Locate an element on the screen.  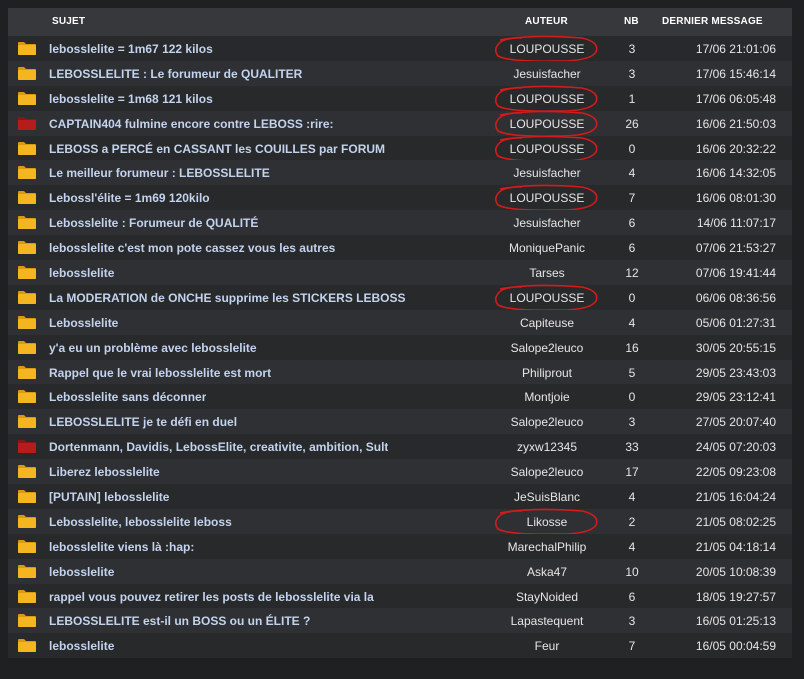
topic-author: Philiprout is located at coordinates (547, 373).